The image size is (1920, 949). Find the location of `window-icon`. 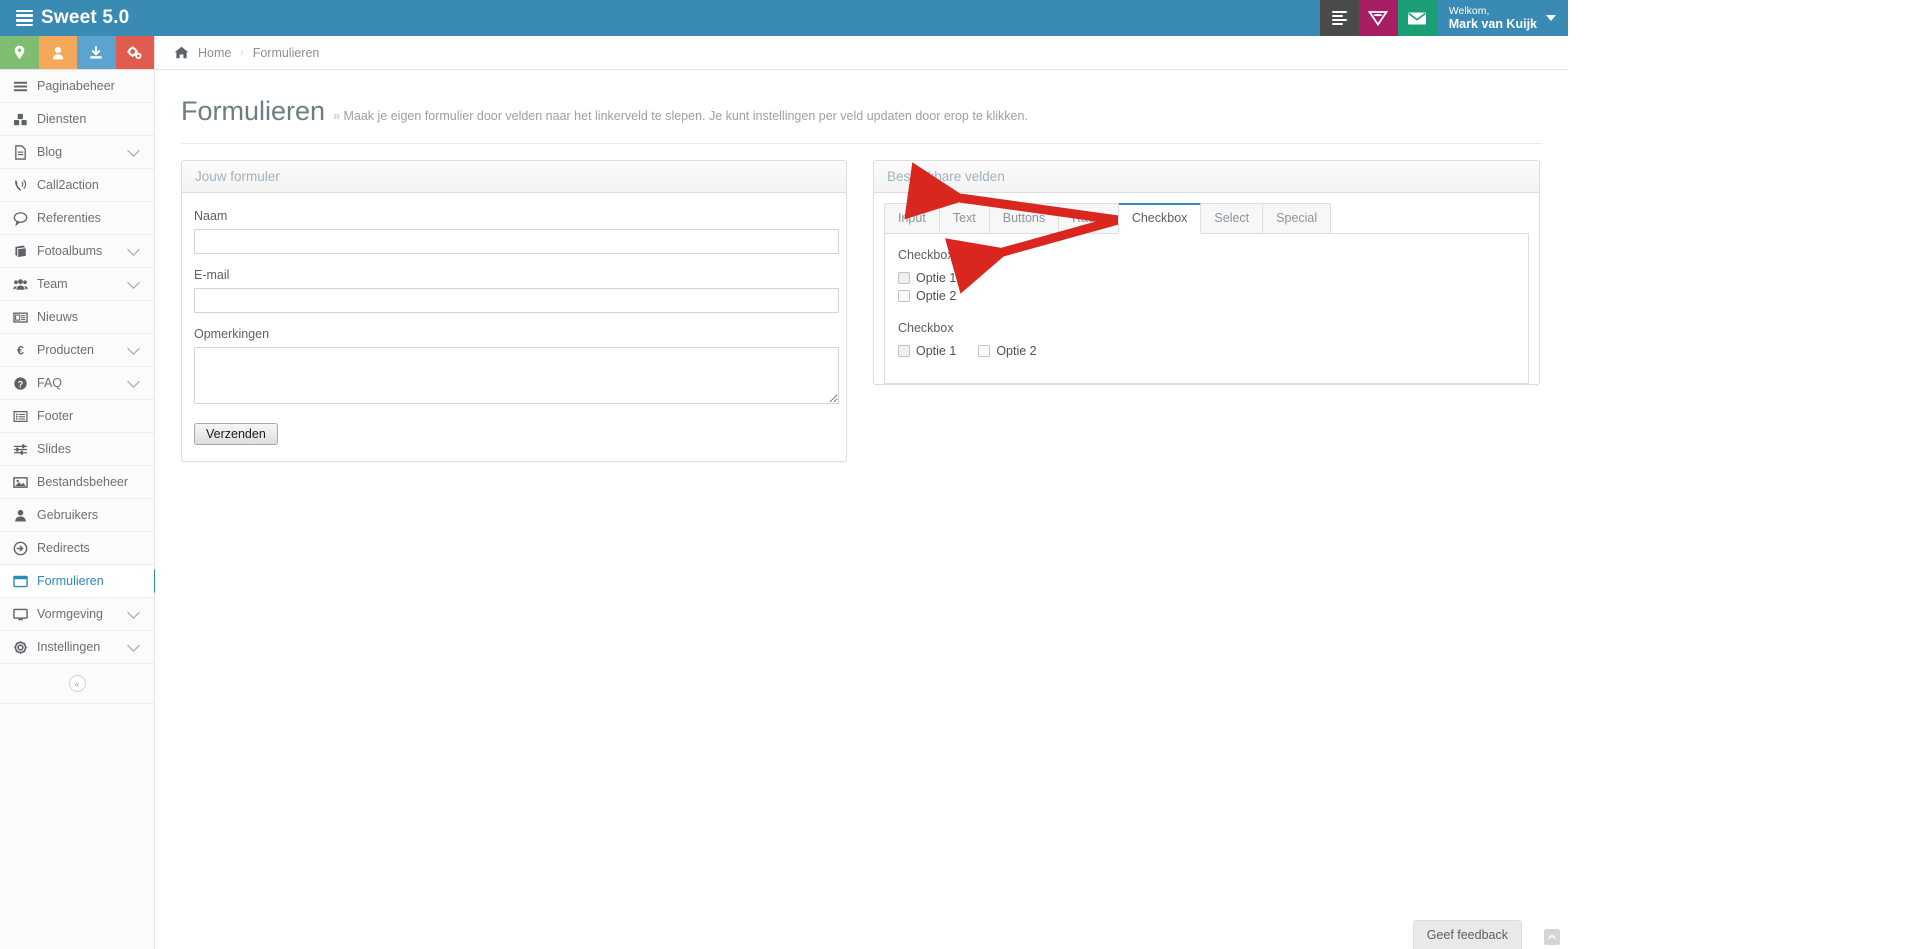

window-icon is located at coordinates (23, 581).